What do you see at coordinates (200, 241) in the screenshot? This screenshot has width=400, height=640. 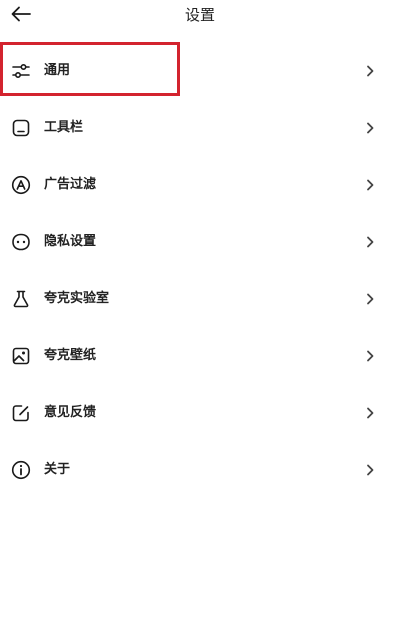 I see `menu-item-privacy: 隐私设置` at bounding box center [200, 241].